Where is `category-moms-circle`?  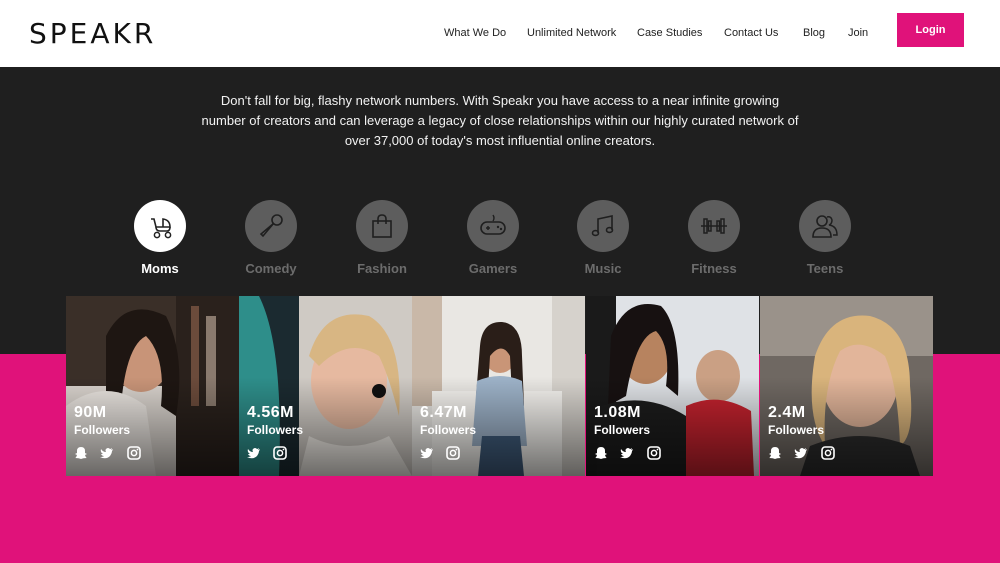
category-moms-circle is located at coordinates (160, 226).